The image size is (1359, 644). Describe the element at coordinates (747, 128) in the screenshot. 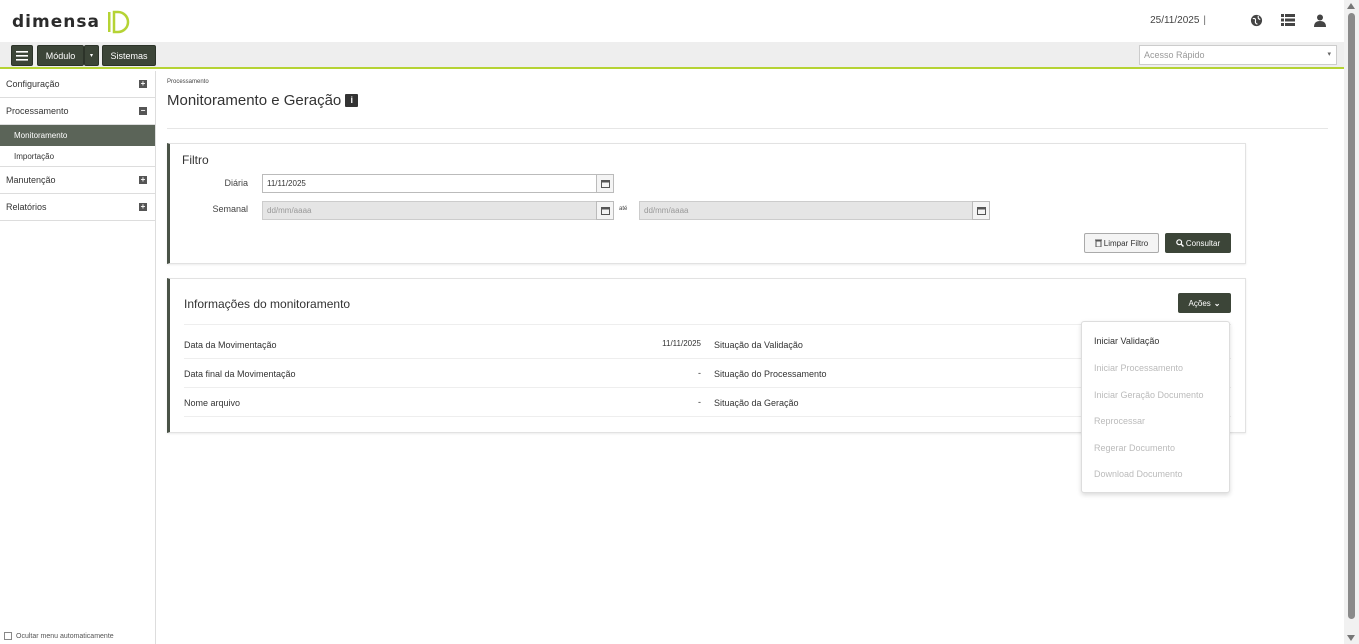

I see `title-divider` at that location.